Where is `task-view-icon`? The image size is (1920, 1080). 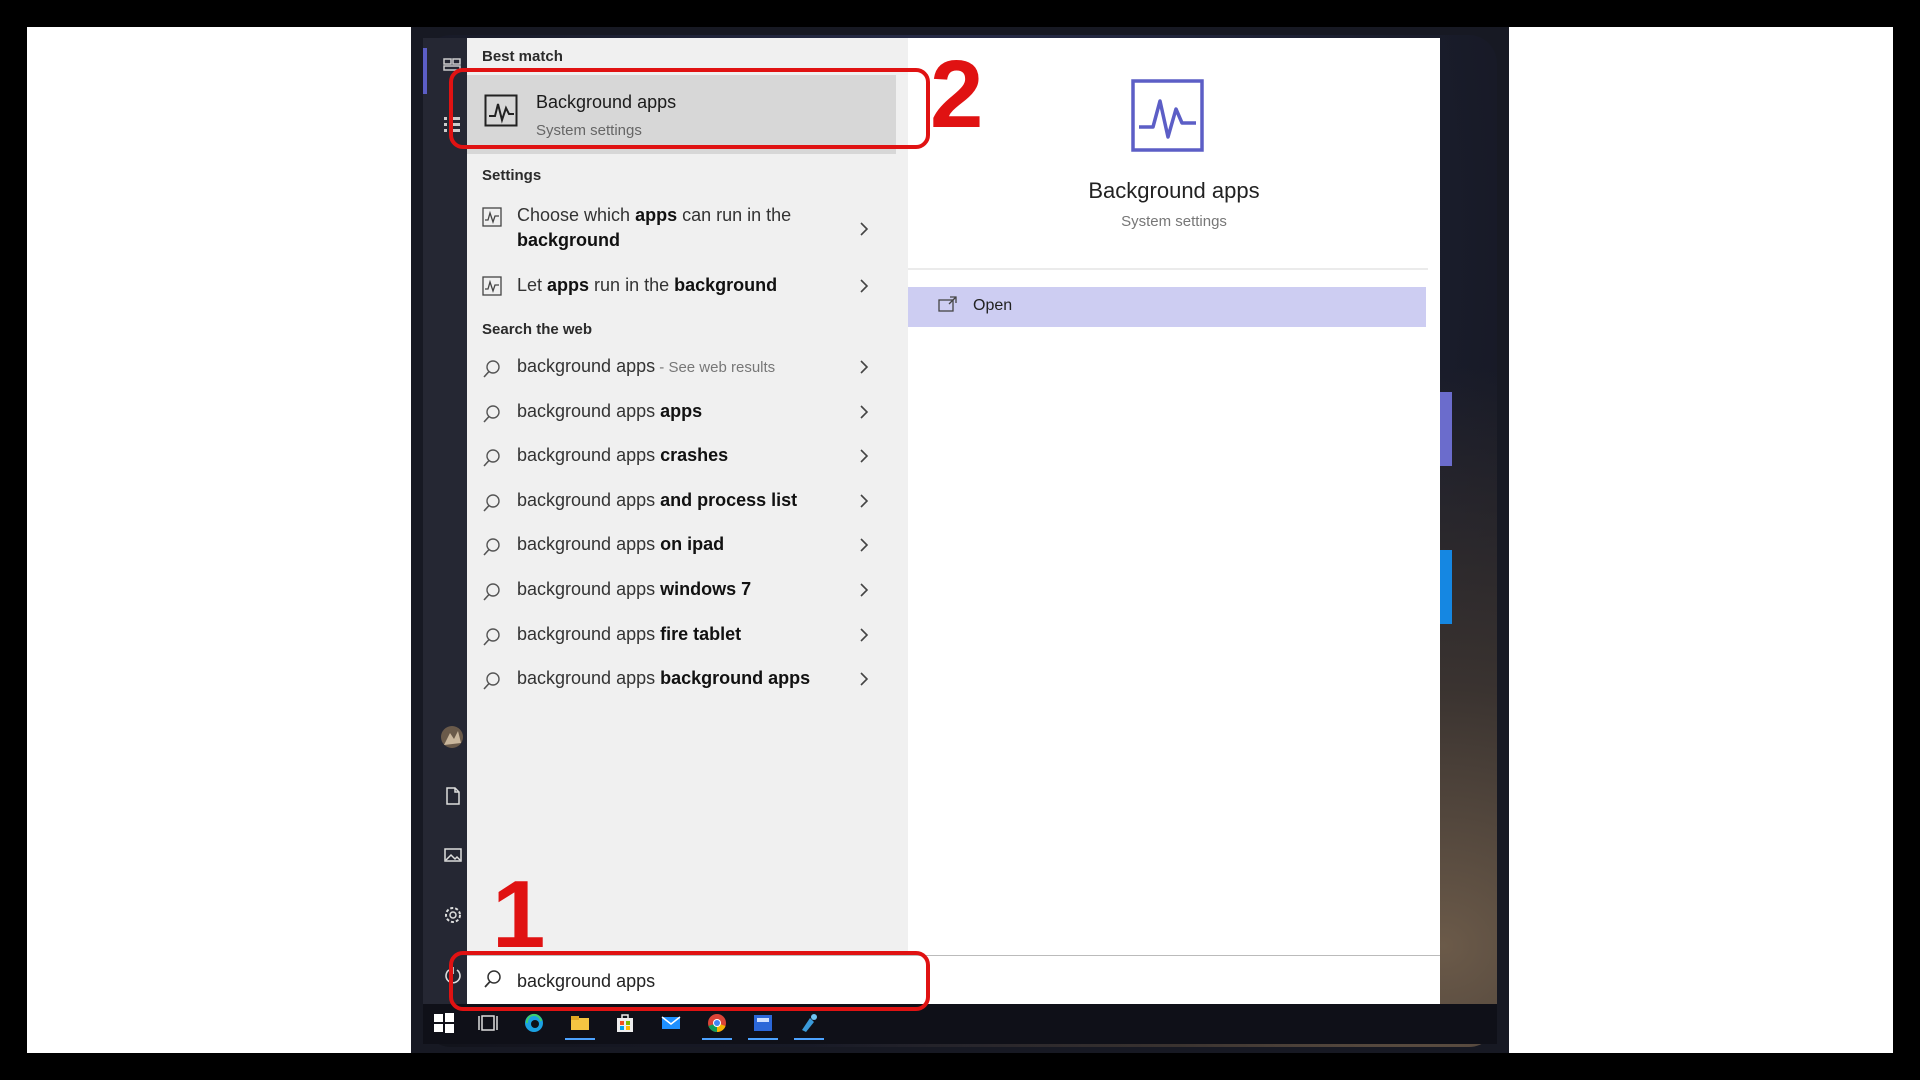 task-view-icon is located at coordinates (488, 1023).